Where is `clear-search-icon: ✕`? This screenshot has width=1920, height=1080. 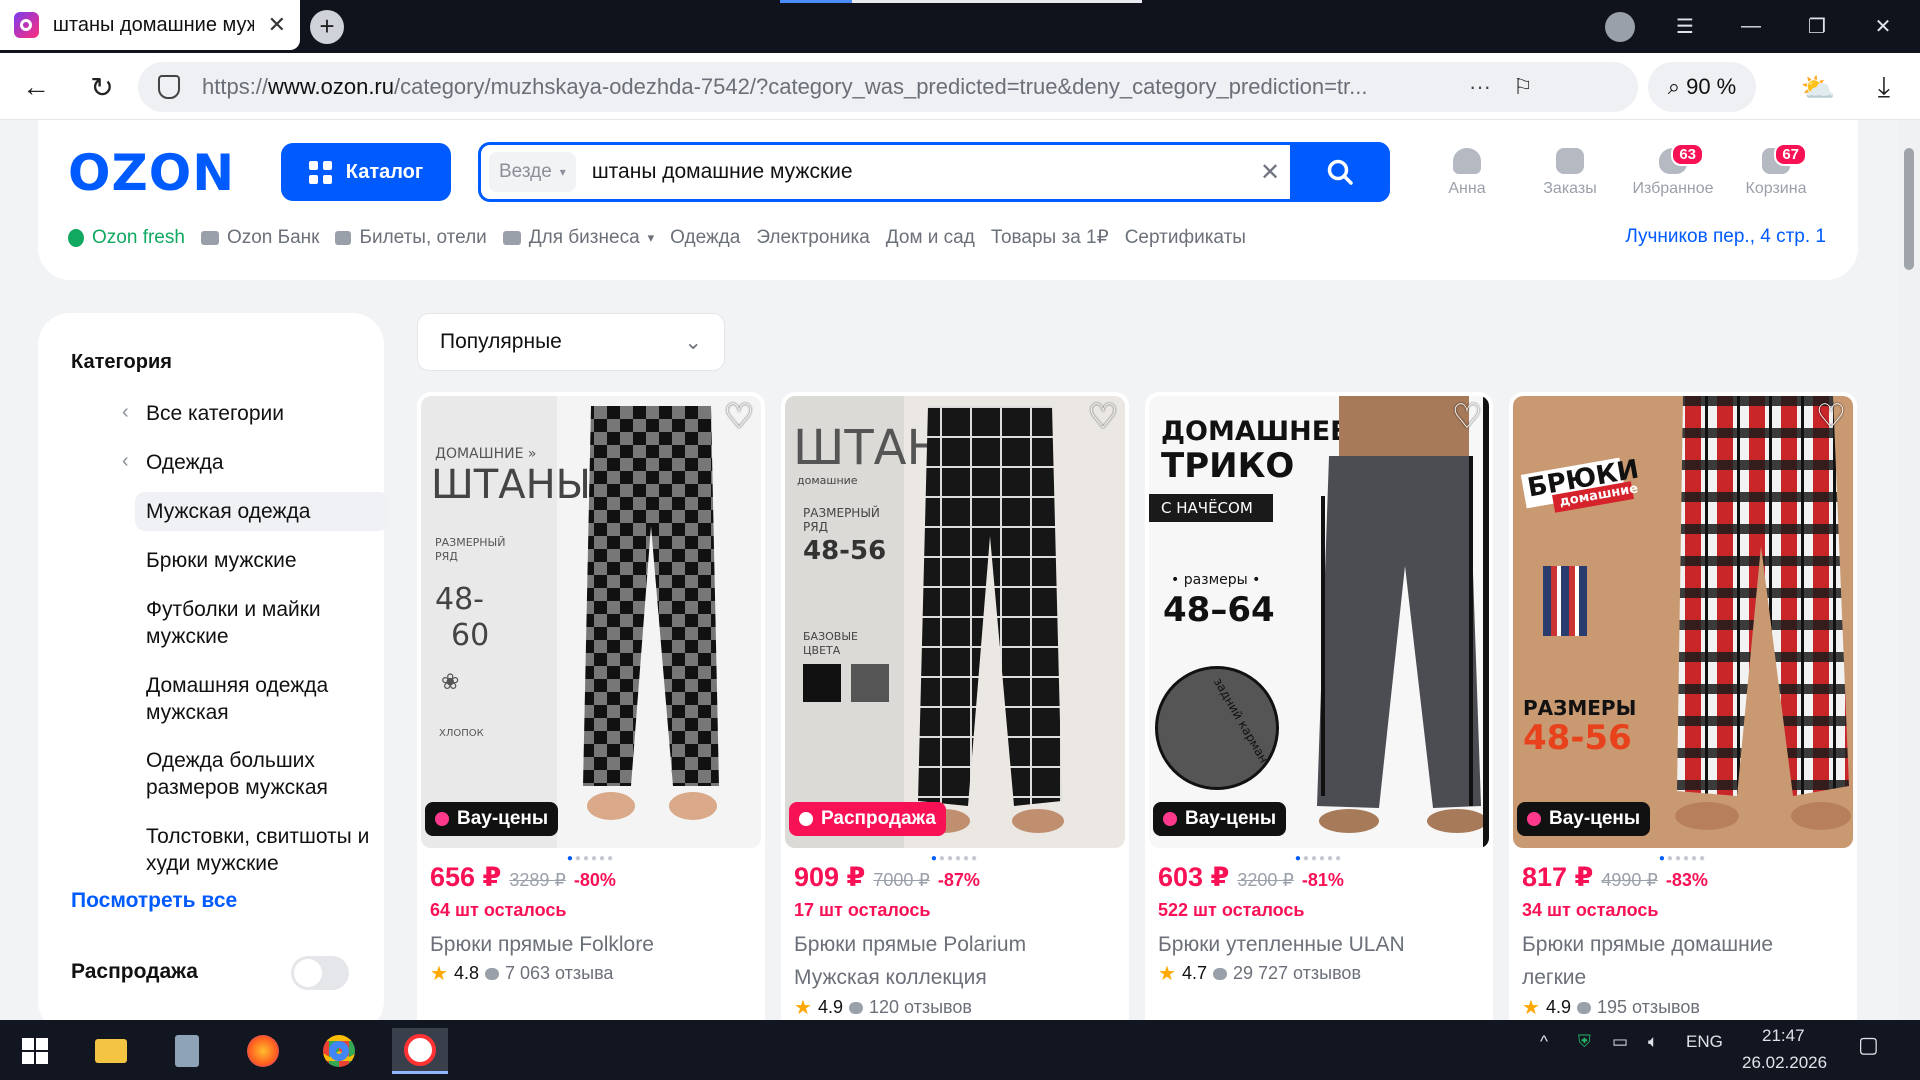
clear-search-icon: ✕ is located at coordinates (1270, 172).